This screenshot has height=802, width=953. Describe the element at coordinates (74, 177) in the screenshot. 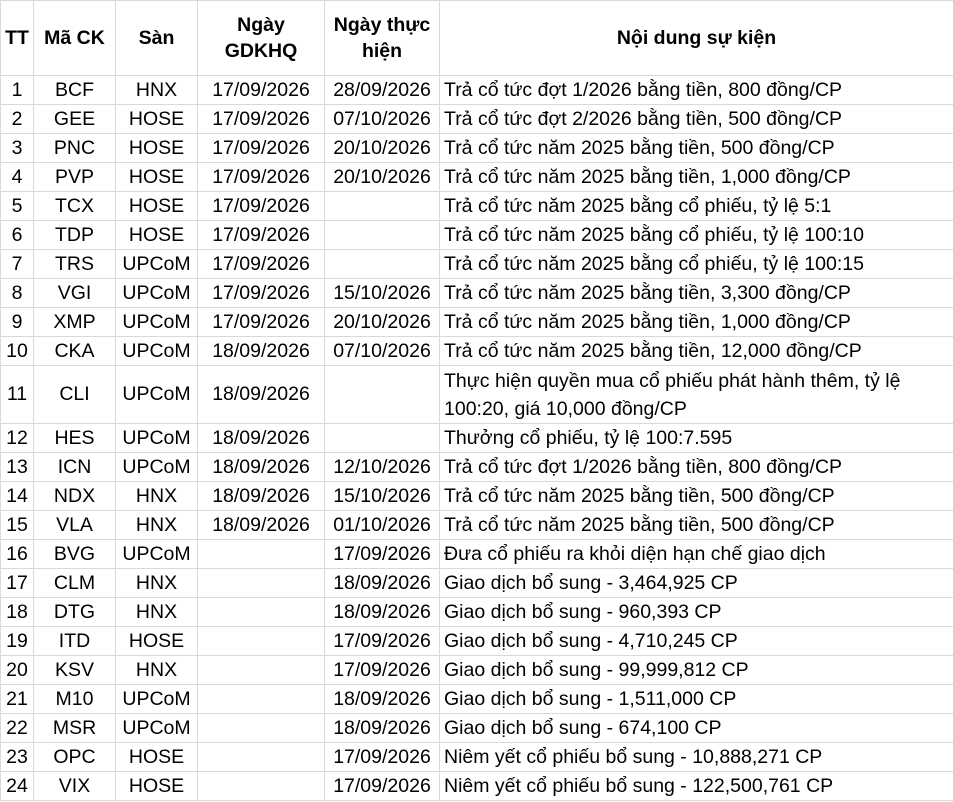

I see `cell-ma-ck: PVP` at that location.